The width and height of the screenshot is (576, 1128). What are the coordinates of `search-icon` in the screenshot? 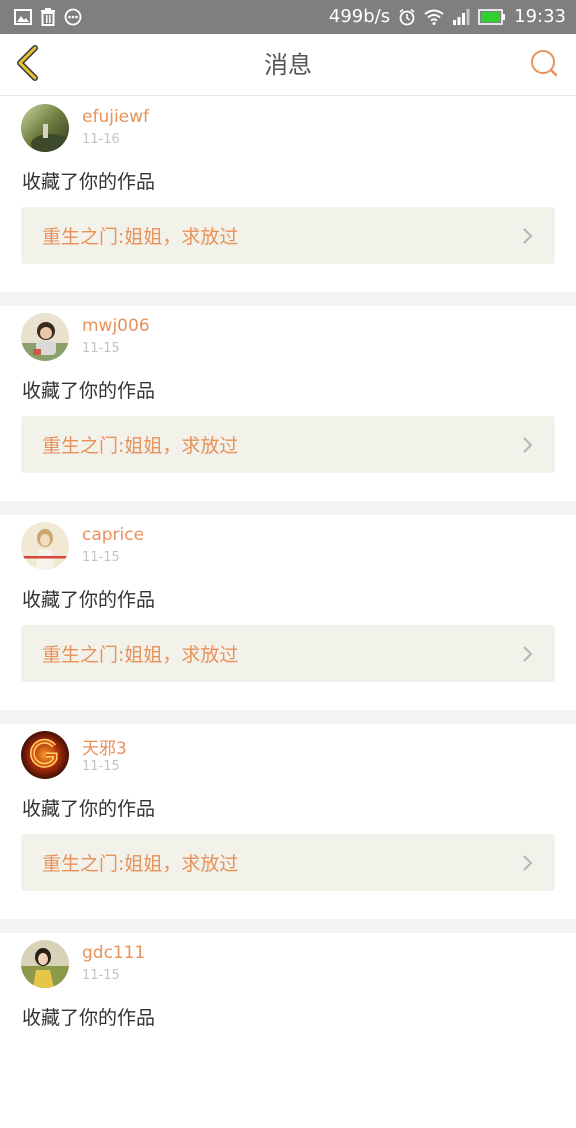 It's located at (544, 65).